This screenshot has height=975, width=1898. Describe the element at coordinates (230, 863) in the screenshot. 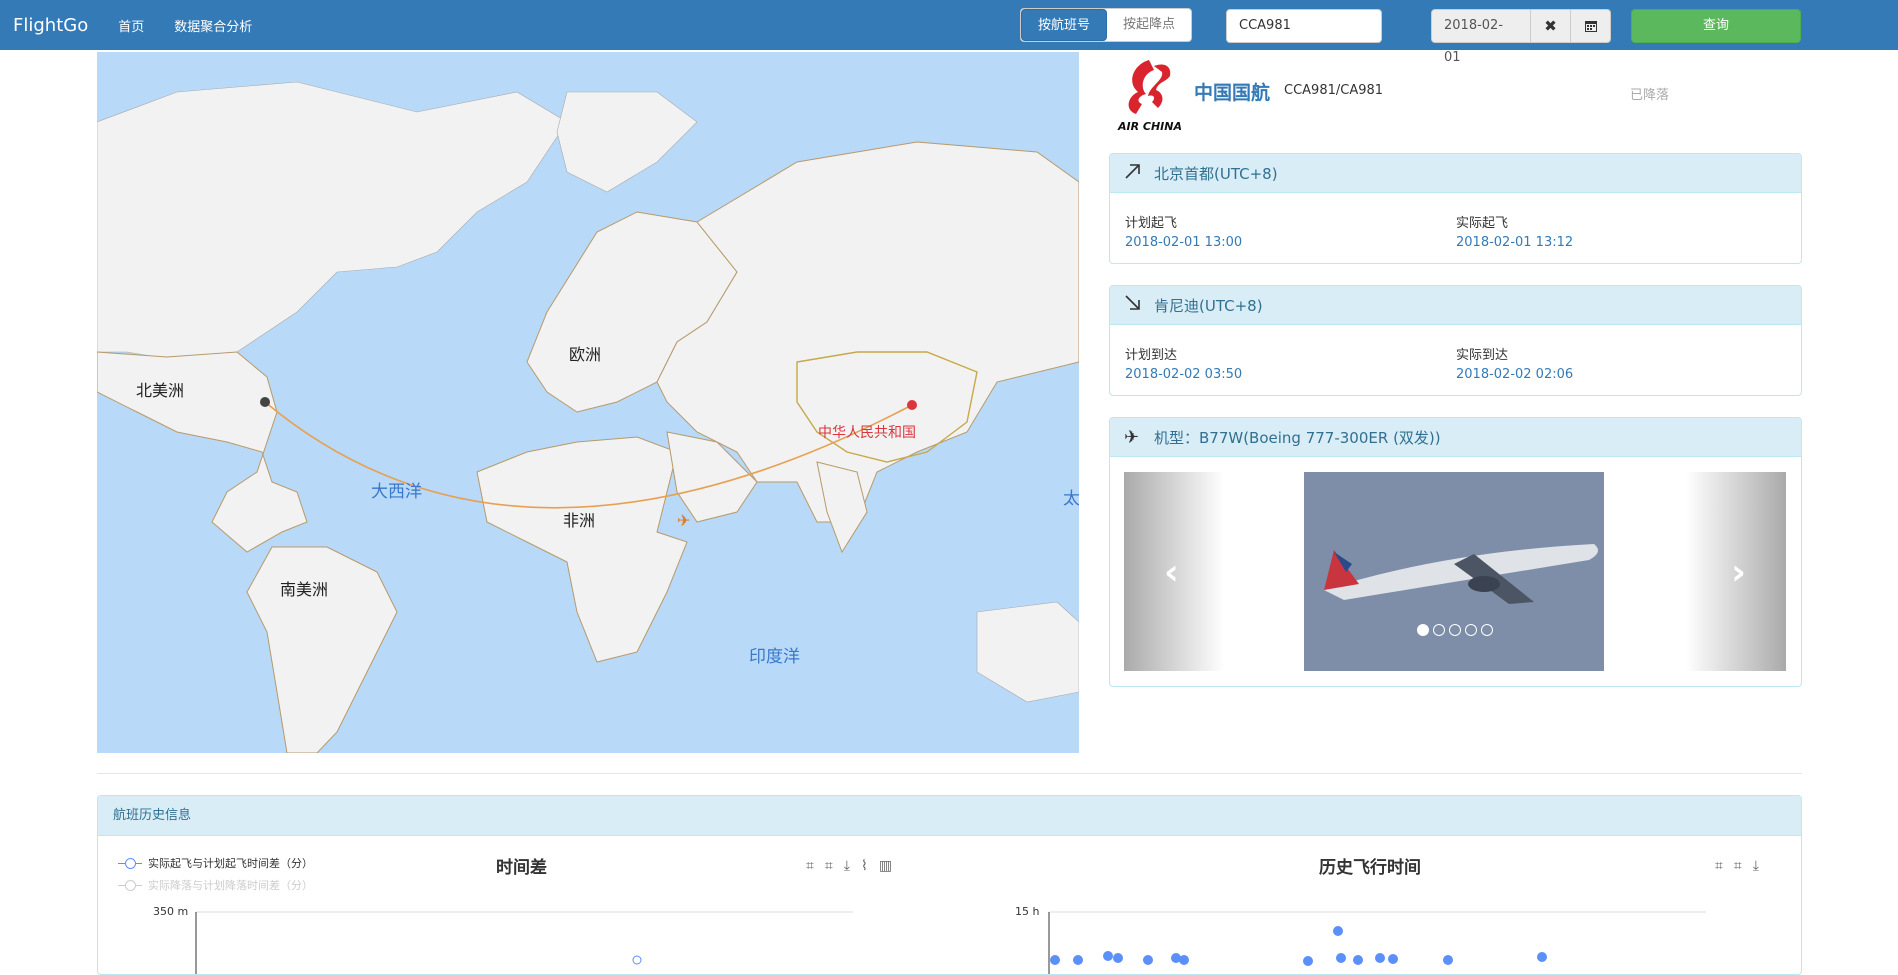

I see `legend-departure-label: 实际起飞与计划起飞时间差（分）` at that location.